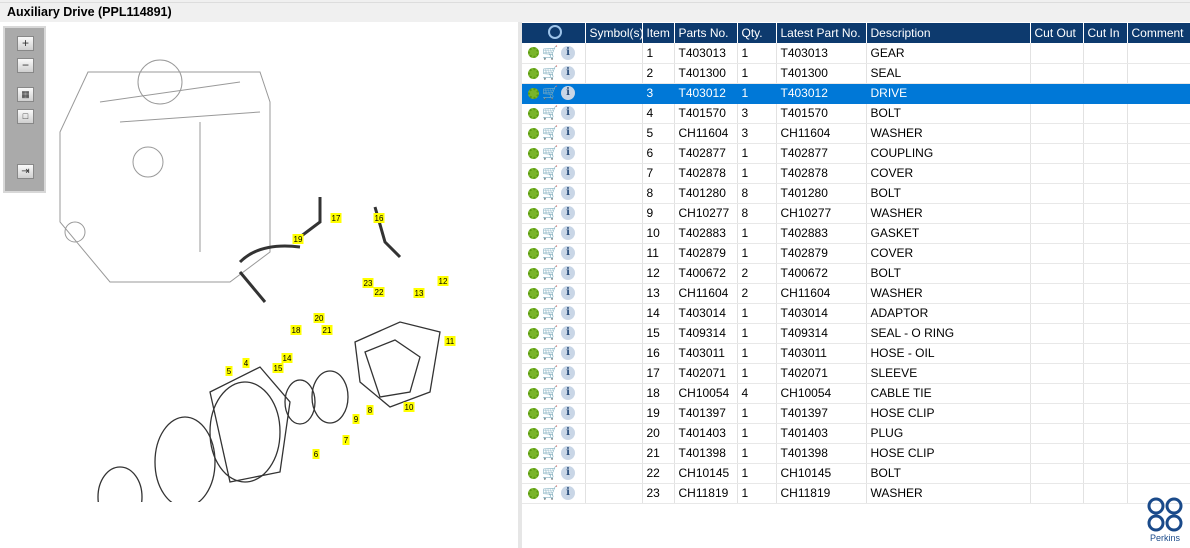 The height and width of the screenshot is (548, 1190). Describe the element at coordinates (948, 33) in the screenshot. I see `column-header-description: Description` at that location.